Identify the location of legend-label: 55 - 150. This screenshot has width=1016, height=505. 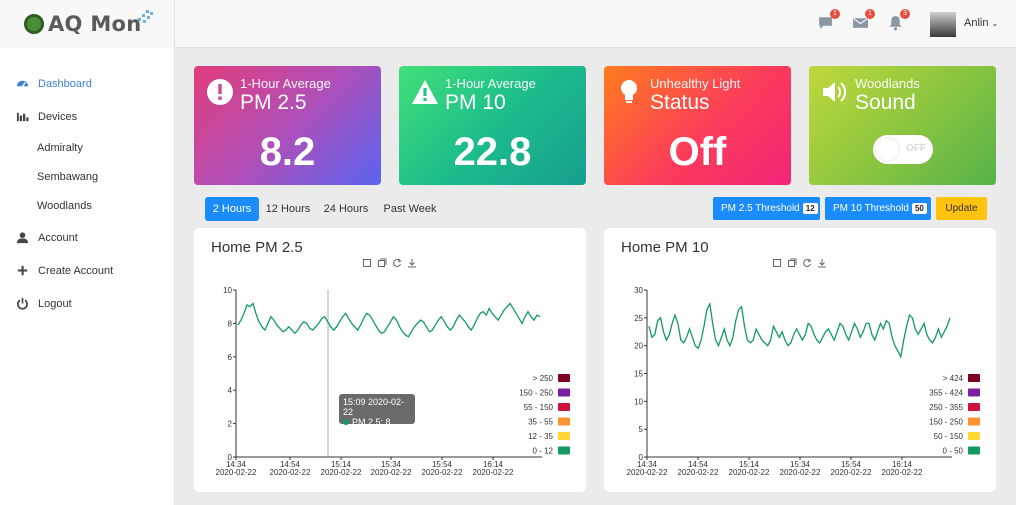
(539, 407).